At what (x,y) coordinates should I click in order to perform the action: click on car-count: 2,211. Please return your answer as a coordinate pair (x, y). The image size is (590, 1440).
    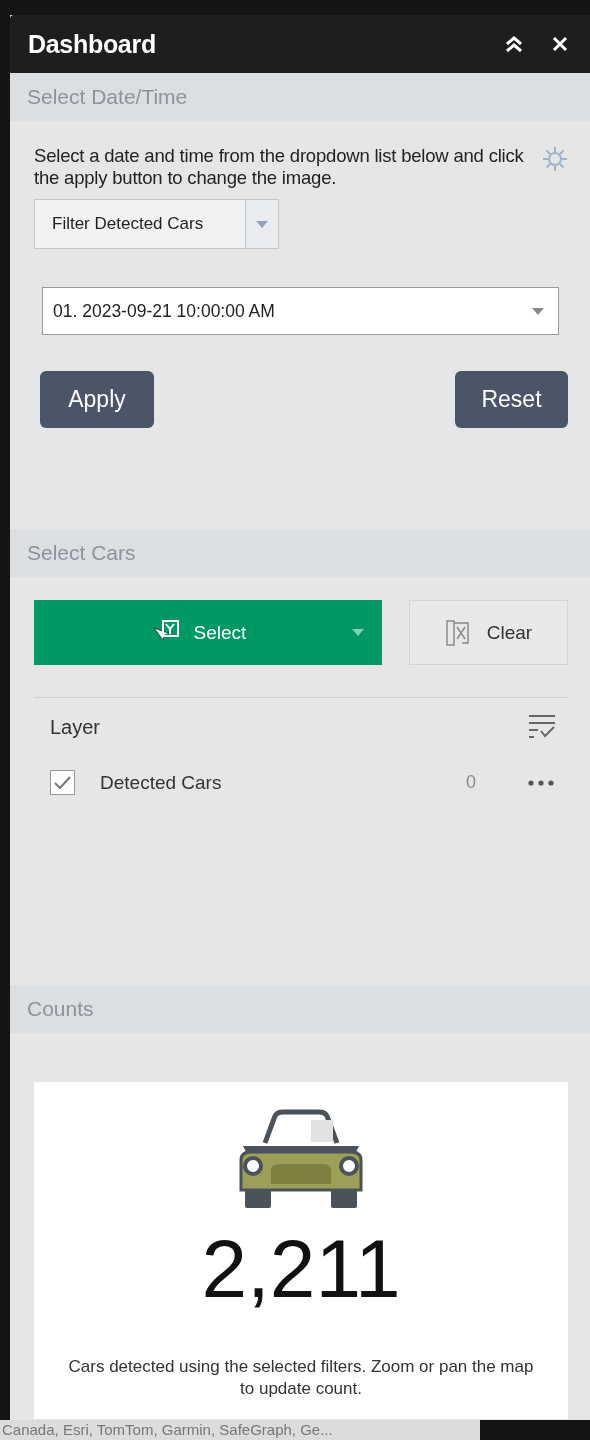
    Looking at the image, I should click on (301, 1269).